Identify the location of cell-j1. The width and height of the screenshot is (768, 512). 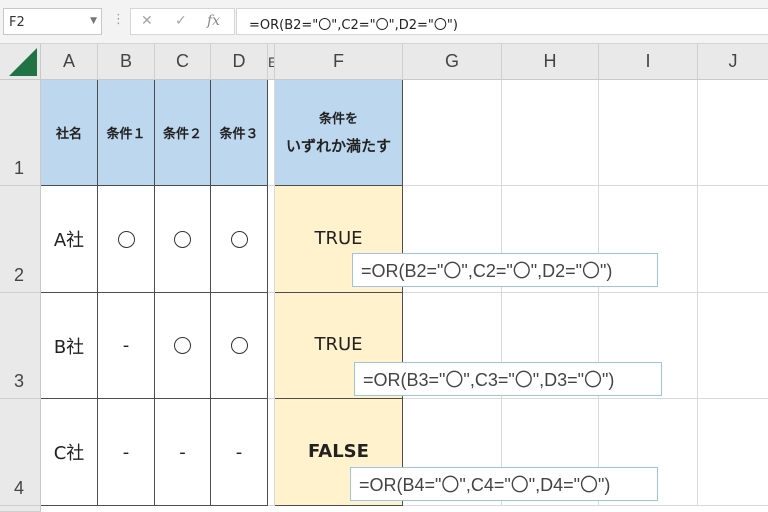
(733, 133).